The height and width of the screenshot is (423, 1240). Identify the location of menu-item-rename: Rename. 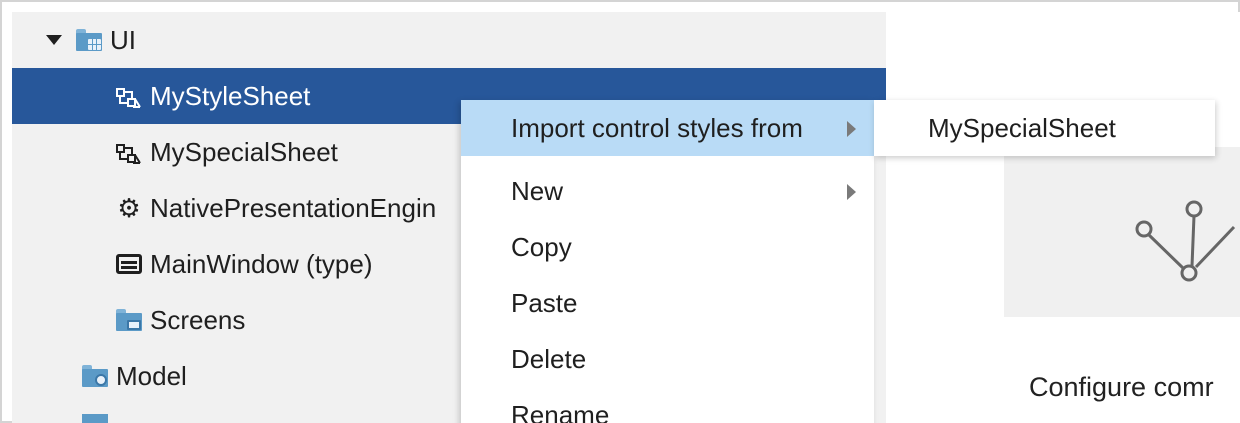
(667, 405).